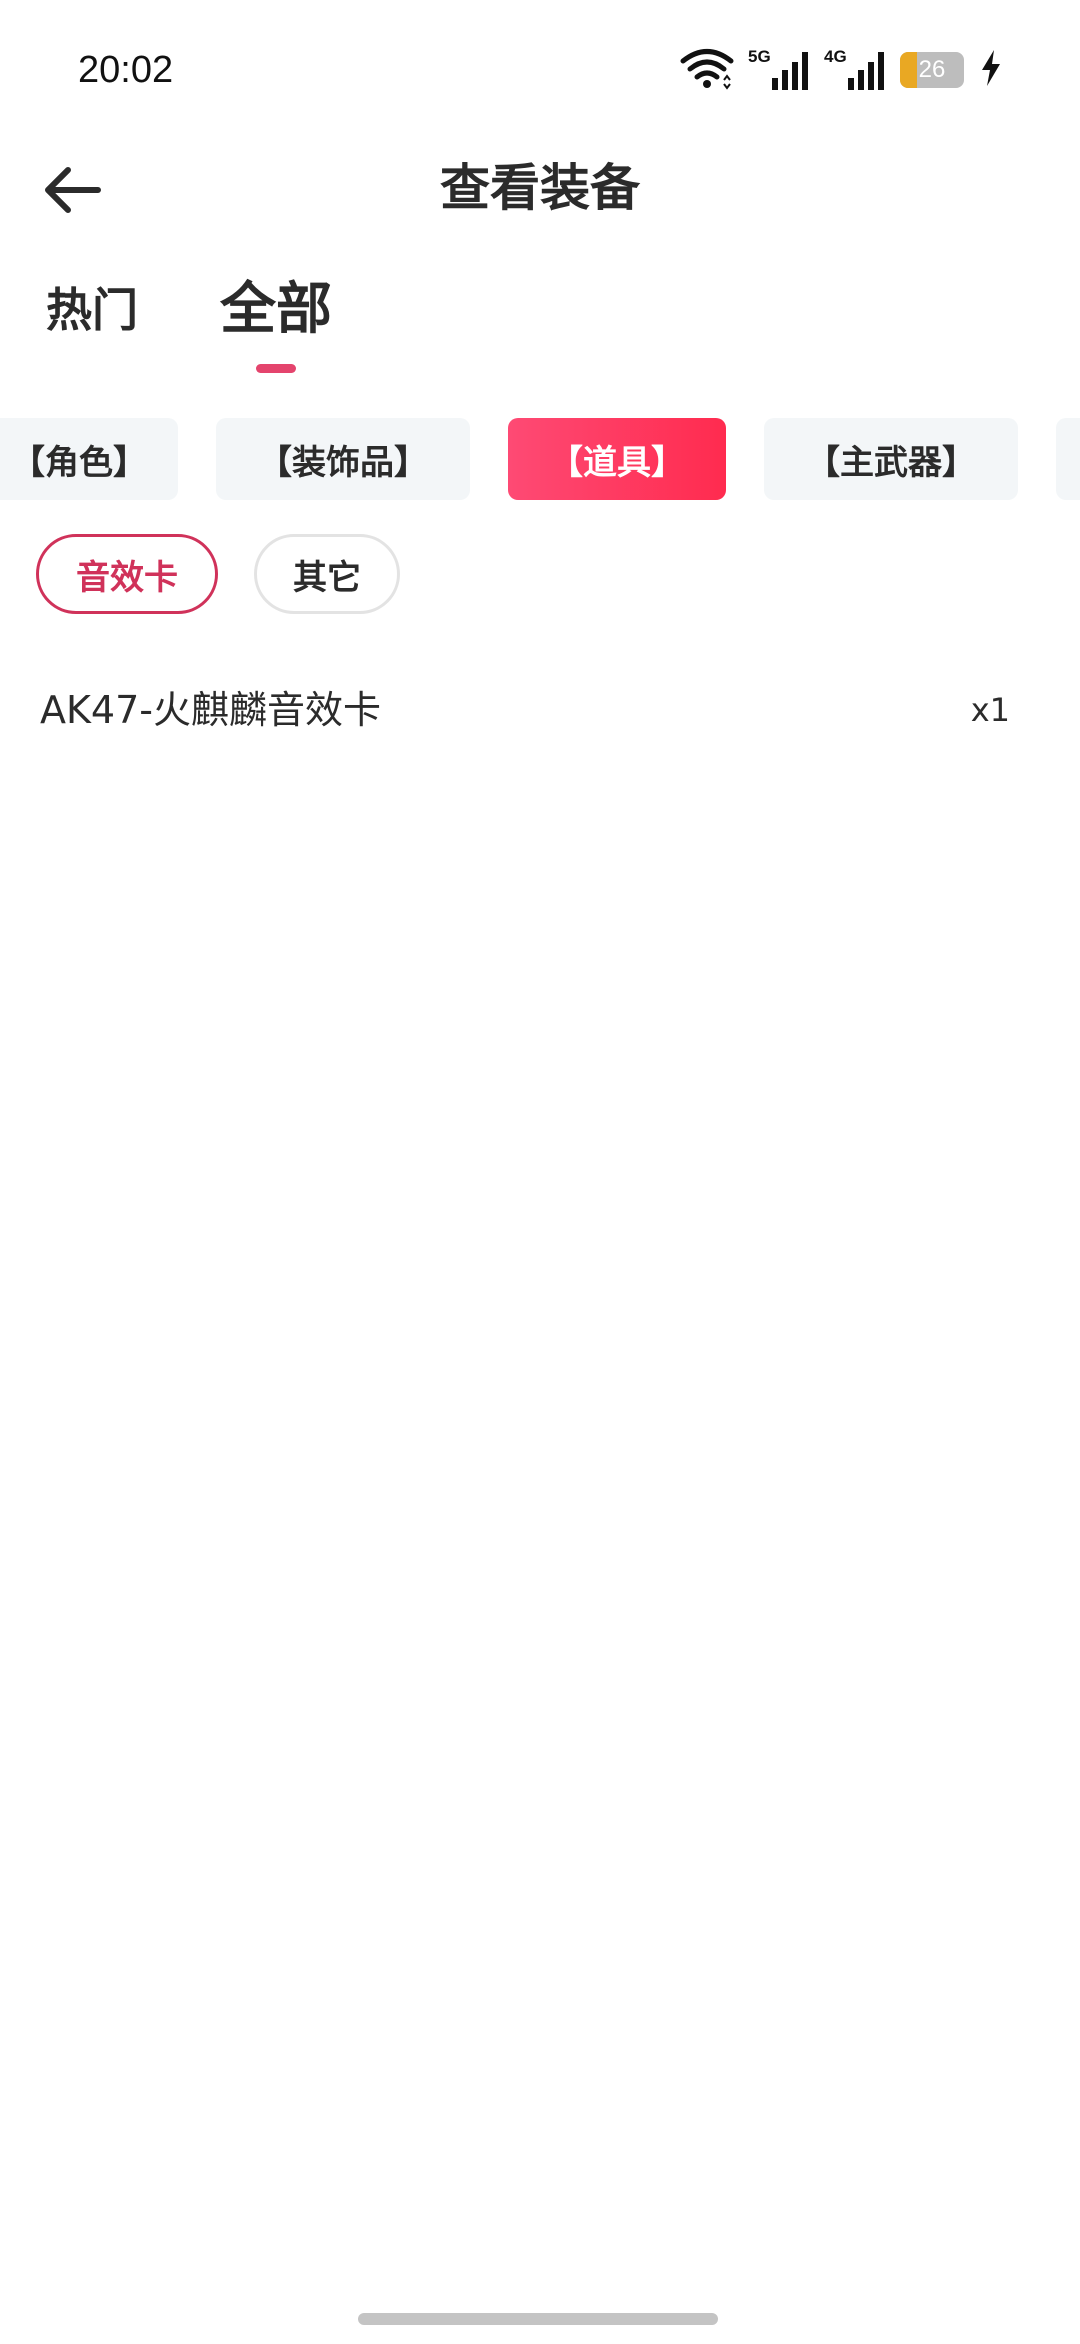 The width and height of the screenshot is (1080, 2344). I want to click on status-time: 20:02, so click(126, 70).